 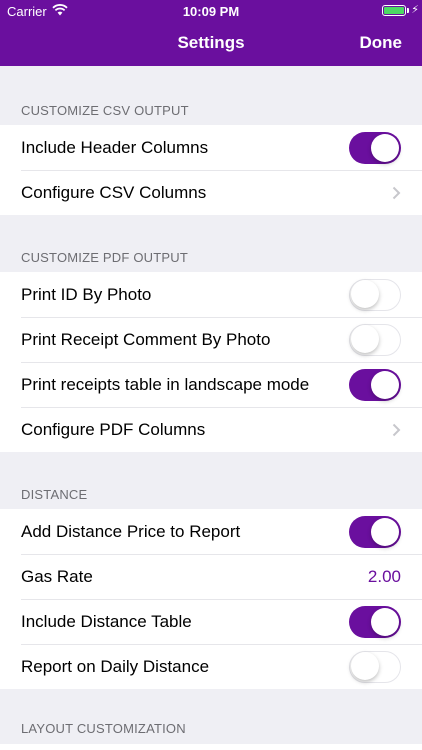 What do you see at coordinates (211, 33) in the screenshot?
I see `navigation-bar: Carrier 10:09 PM ⚡ Settings Done` at bounding box center [211, 33].